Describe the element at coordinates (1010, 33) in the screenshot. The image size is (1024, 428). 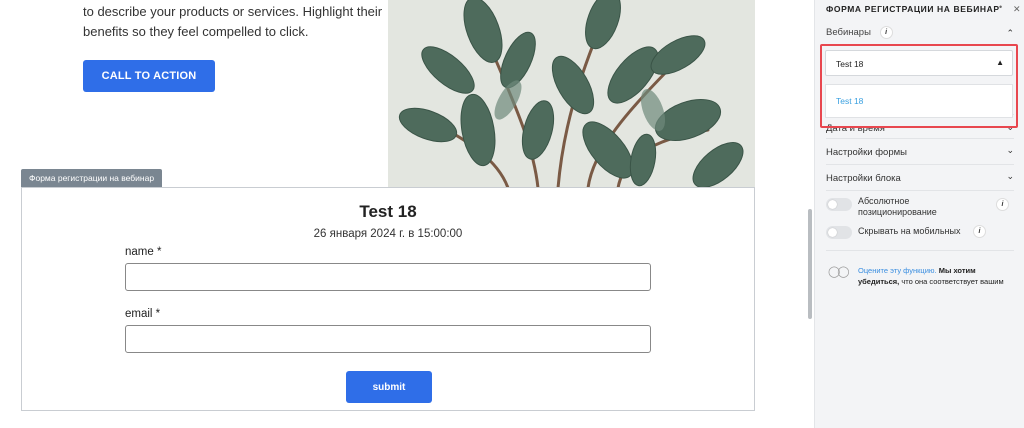
I see `chevron-up-icon: ⌃` at that location.